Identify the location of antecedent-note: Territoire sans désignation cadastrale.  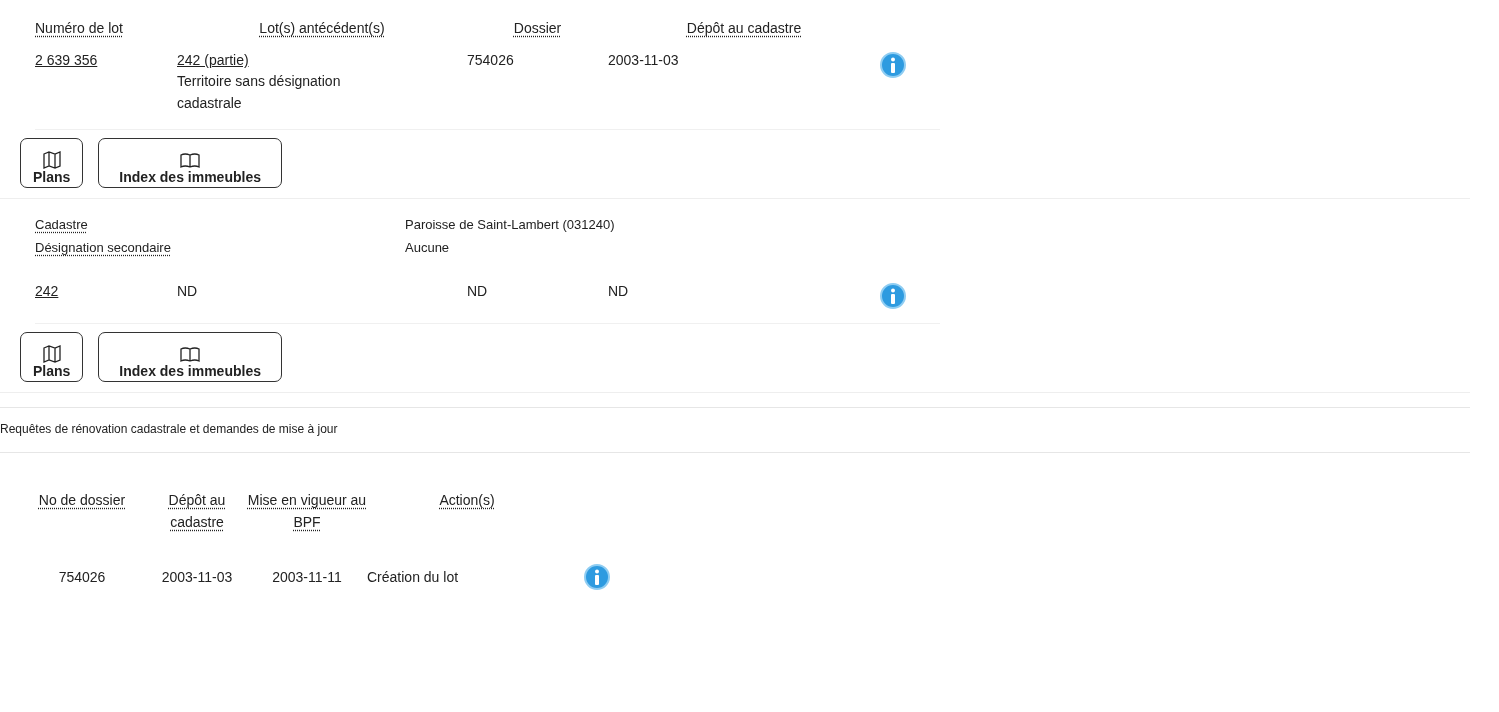
(259, 93).